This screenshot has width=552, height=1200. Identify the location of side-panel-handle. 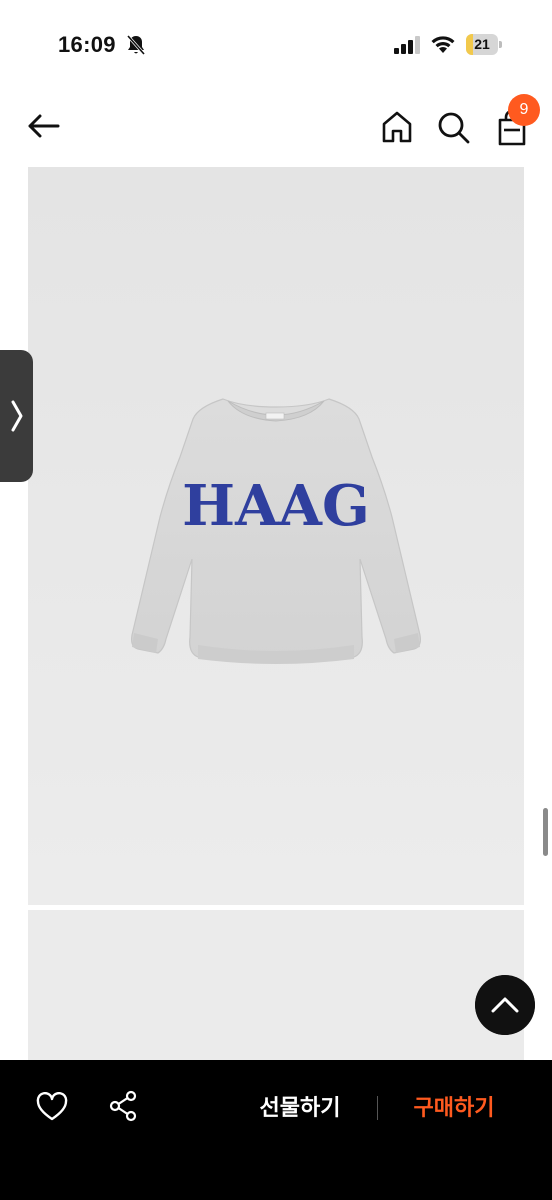
(16, 416).